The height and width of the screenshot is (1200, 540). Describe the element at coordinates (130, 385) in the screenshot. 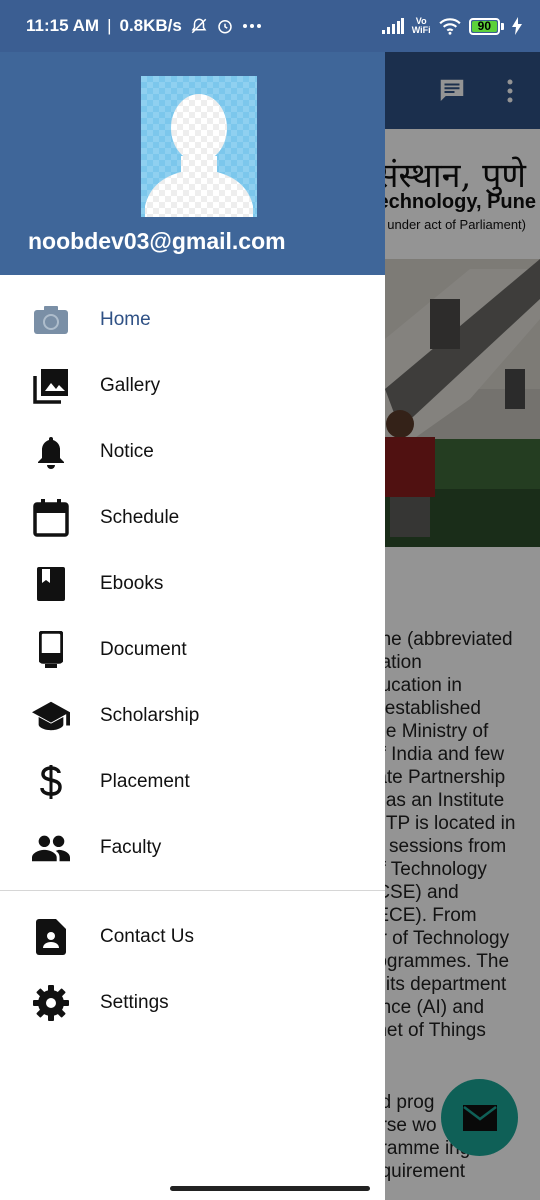

I see `drawer-item-label: Gallery` at that location.